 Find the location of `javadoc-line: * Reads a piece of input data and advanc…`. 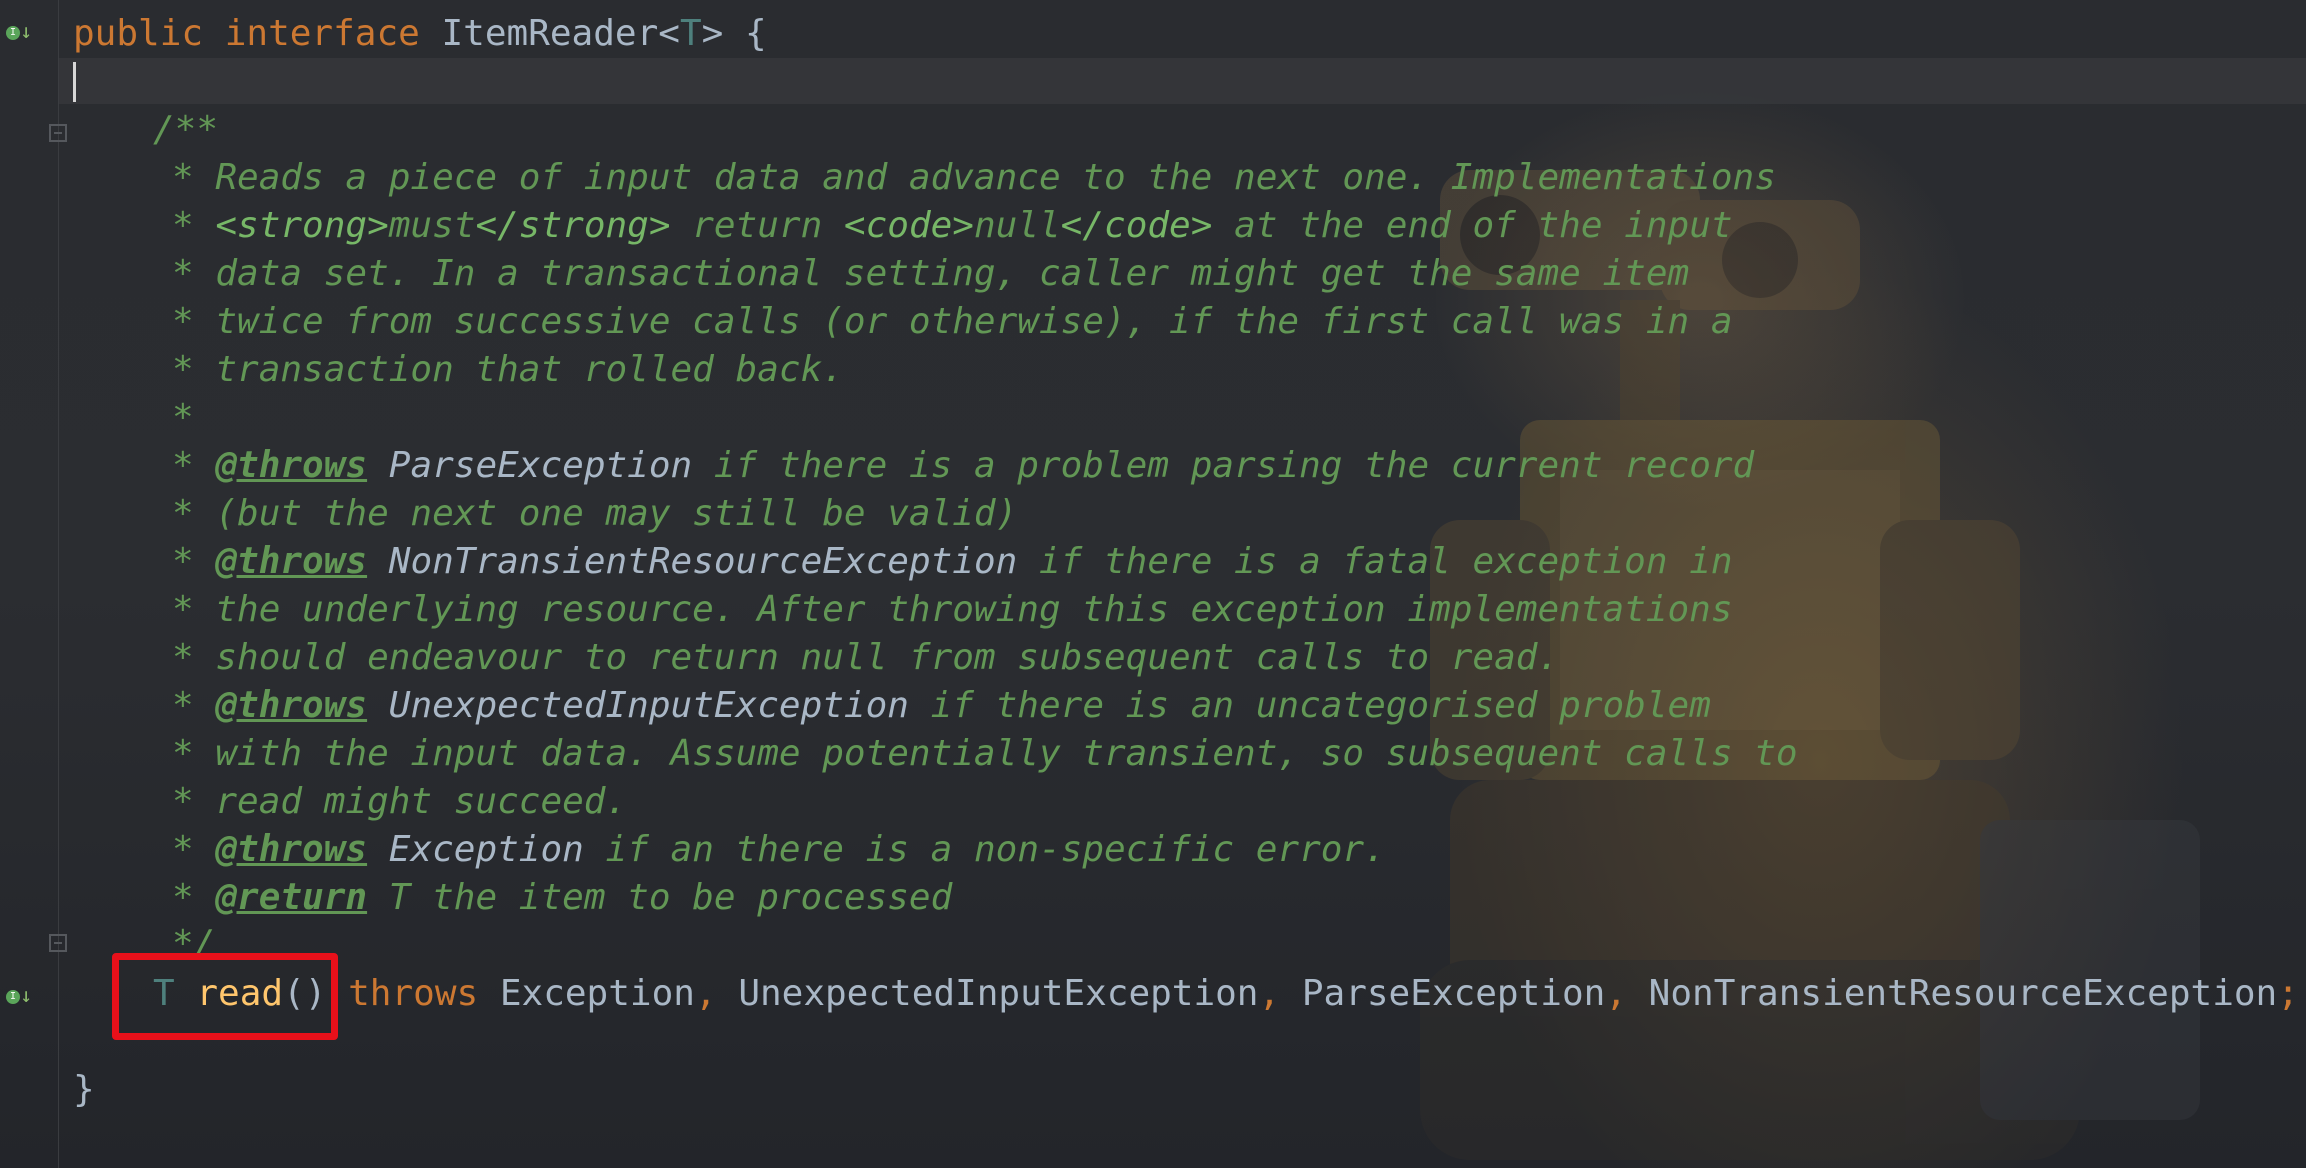

javadoc-line: * Reads a piece of input data and advanc… is located at coordinates (974, 177).